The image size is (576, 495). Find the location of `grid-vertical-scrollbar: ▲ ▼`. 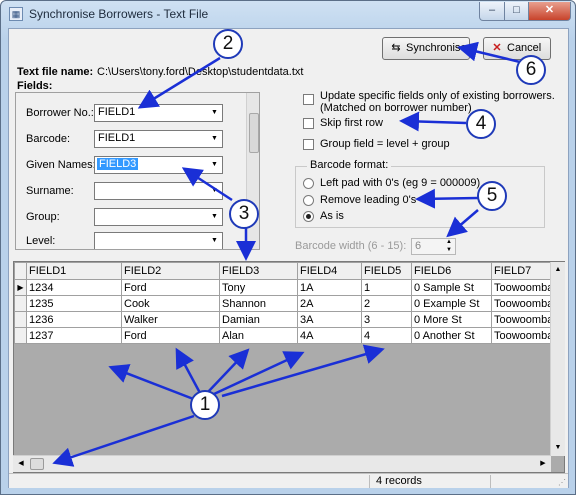

grid-vertical-scrollbar: ▲ ▼ is located at coordinates (557, 359).